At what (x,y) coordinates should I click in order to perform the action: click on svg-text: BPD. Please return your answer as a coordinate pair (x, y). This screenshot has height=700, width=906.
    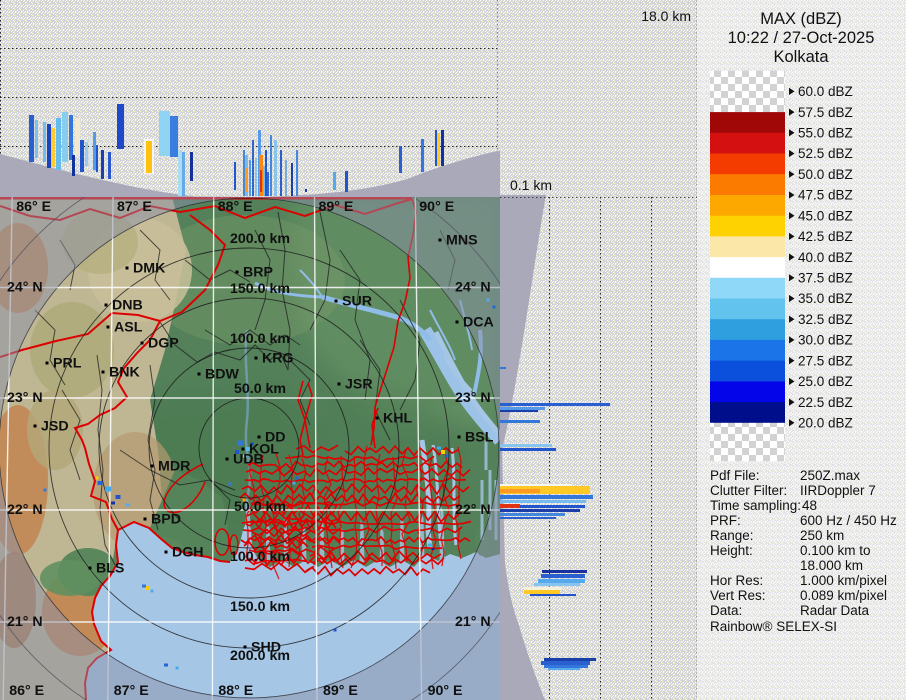
    Looking at the image, I should click on (166, 520).